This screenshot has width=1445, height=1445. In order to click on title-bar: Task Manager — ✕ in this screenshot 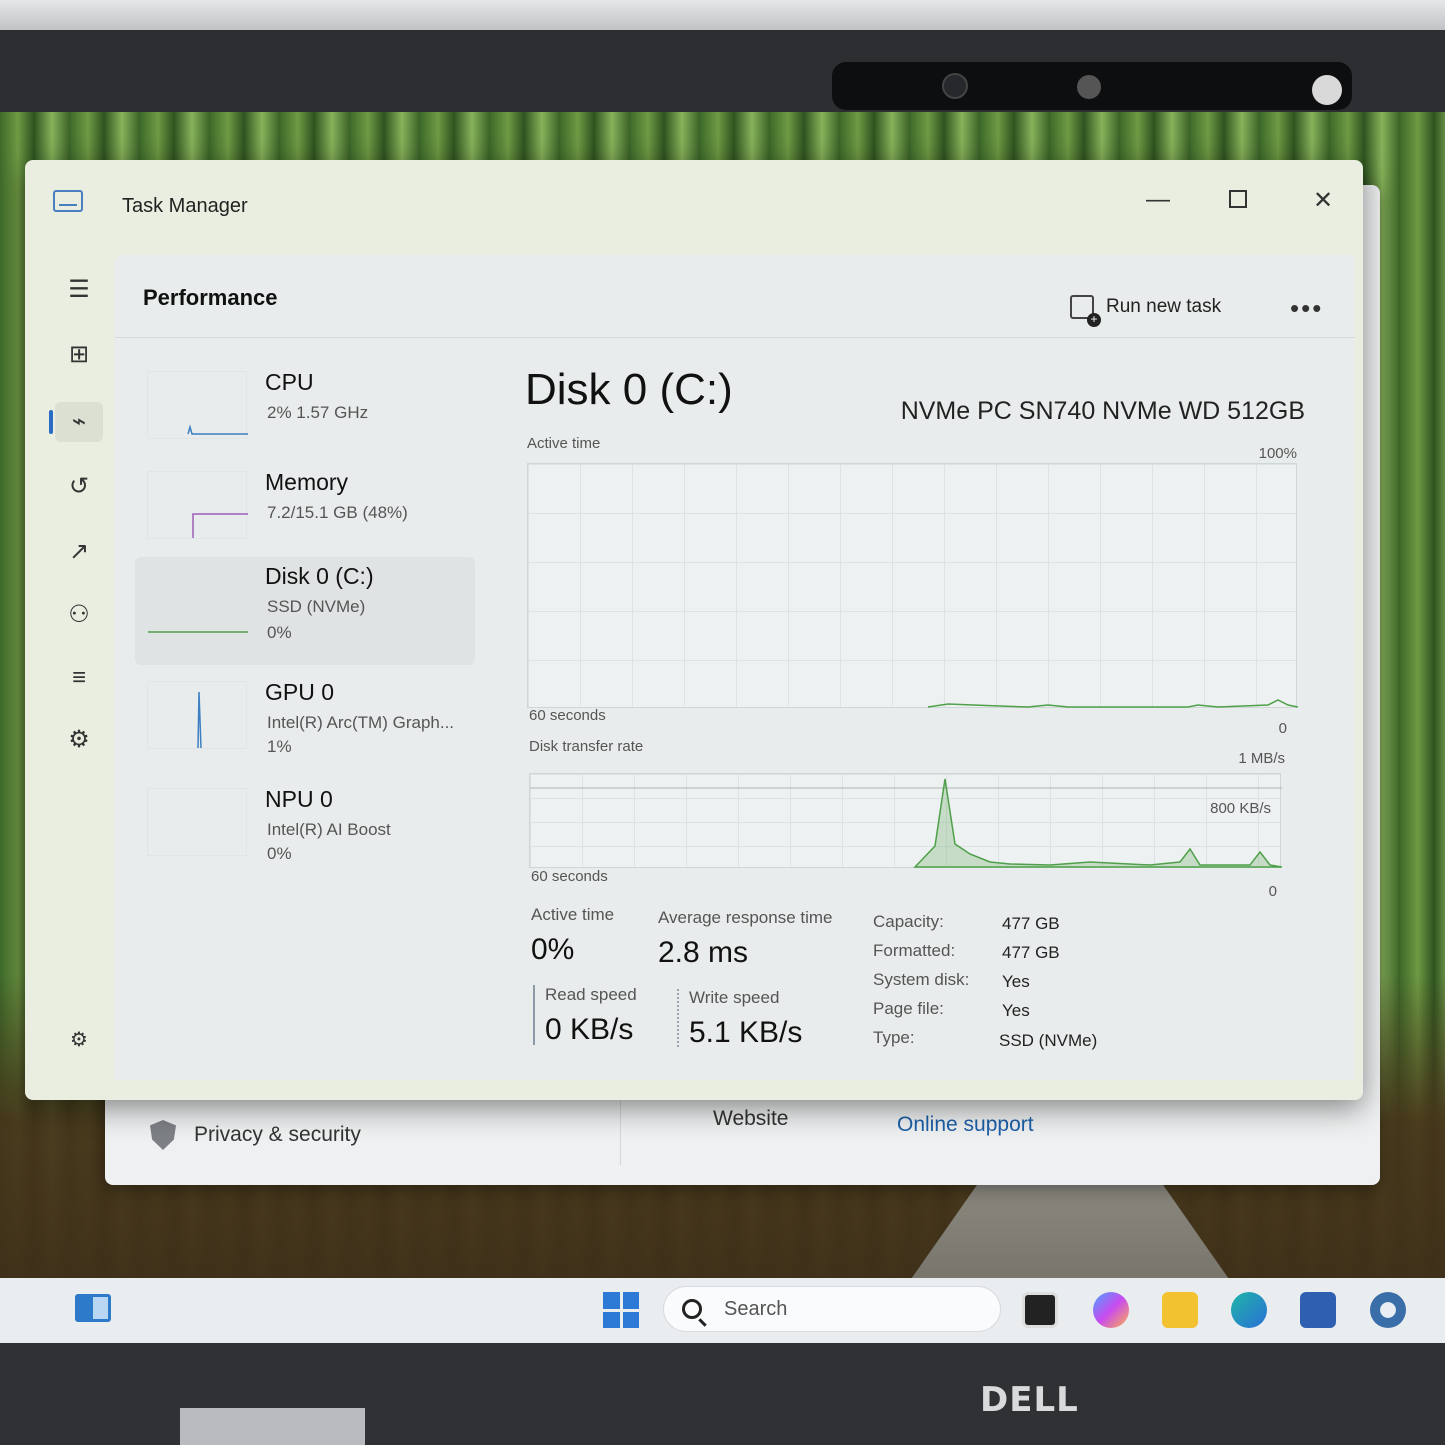, I will do `click(694, 205)`.